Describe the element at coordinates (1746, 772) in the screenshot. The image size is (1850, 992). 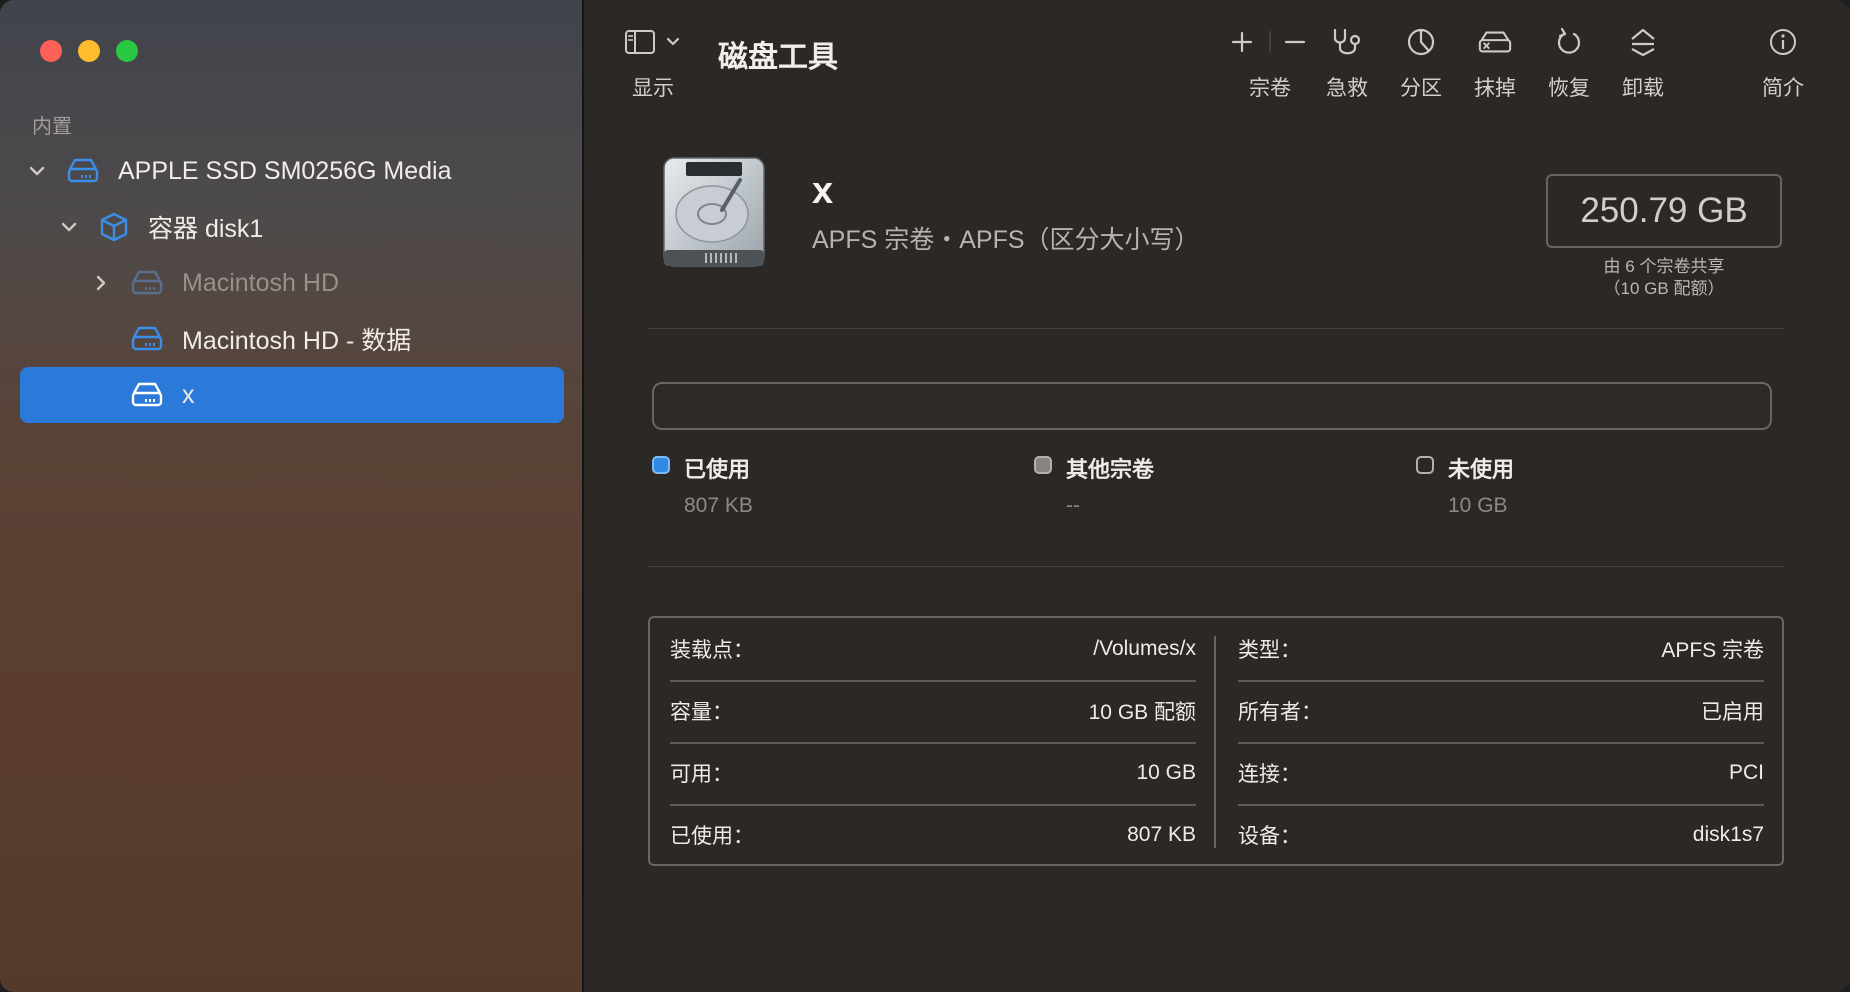
I see `info-value: PCI` at that location.